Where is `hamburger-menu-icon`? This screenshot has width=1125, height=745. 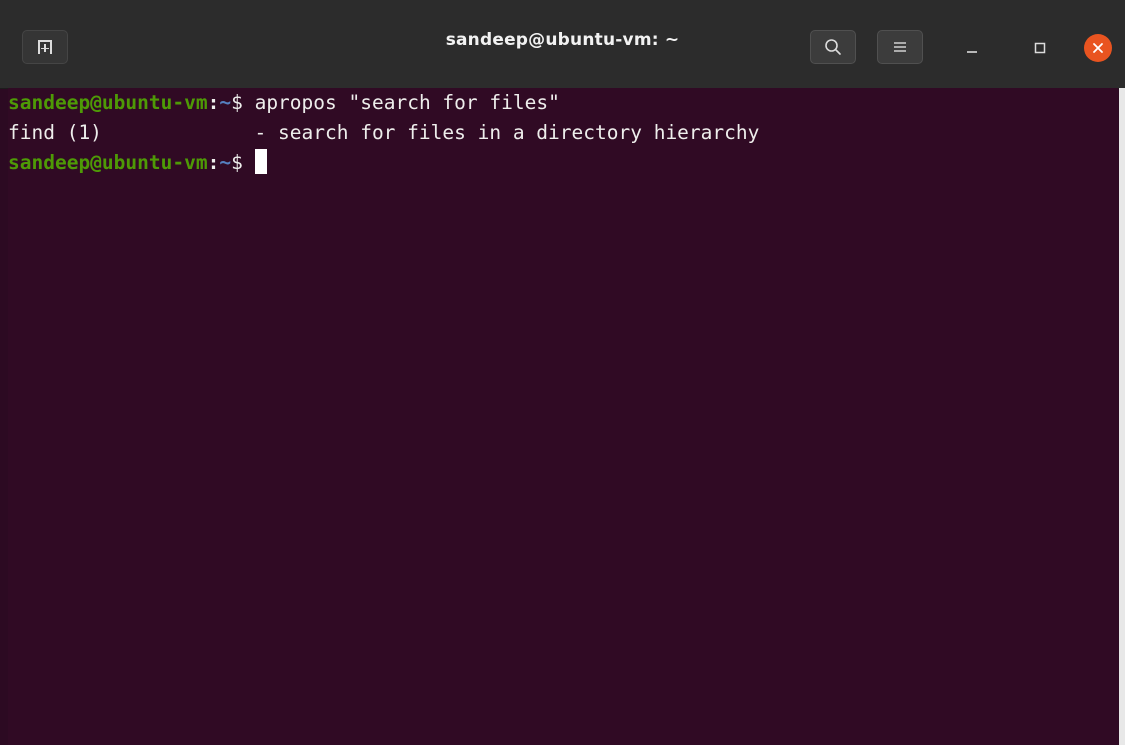 hamburger-menu-icon is located at coordinates (900, 47).